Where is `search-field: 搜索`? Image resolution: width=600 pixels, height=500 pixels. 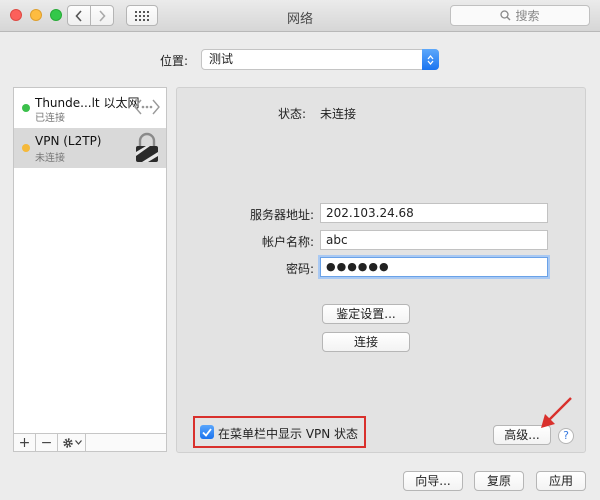 search-field: 搜索 is located at coordinates (520, 15).